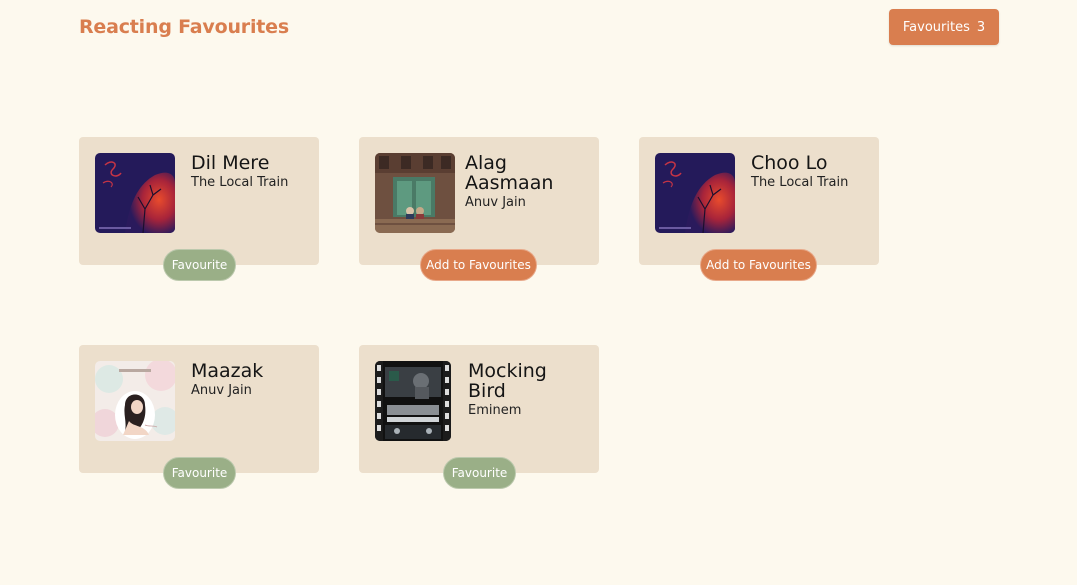 This screenshot has width=1077, height=585. Describe the element at coordinates (199, 417) in the screenshot. I see `song-card: Maazak Anuv Jain Favourite` at that location.